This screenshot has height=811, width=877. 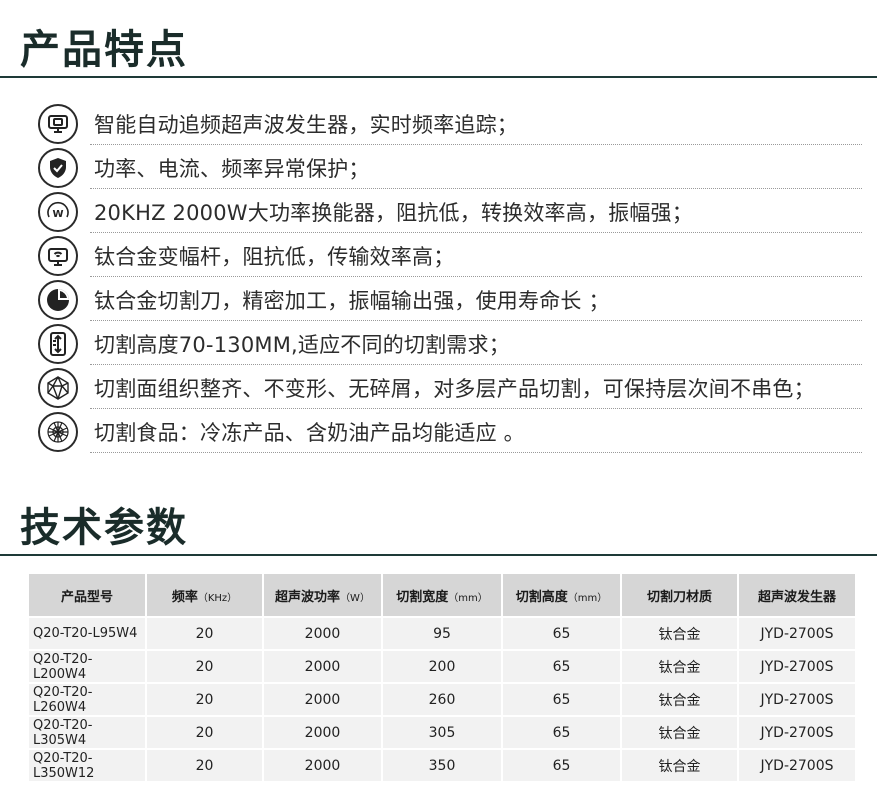 I want to click on header-label: 超声波发生器, so click(x=796, y=597).